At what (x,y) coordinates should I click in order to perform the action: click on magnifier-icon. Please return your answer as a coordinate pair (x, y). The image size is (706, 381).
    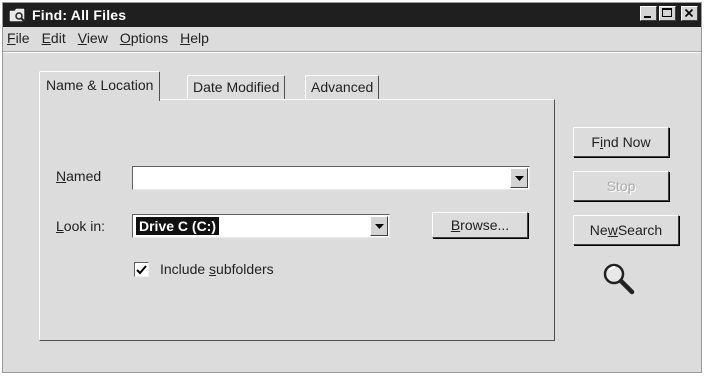
    Looking at the image, I should click on (619, 280).